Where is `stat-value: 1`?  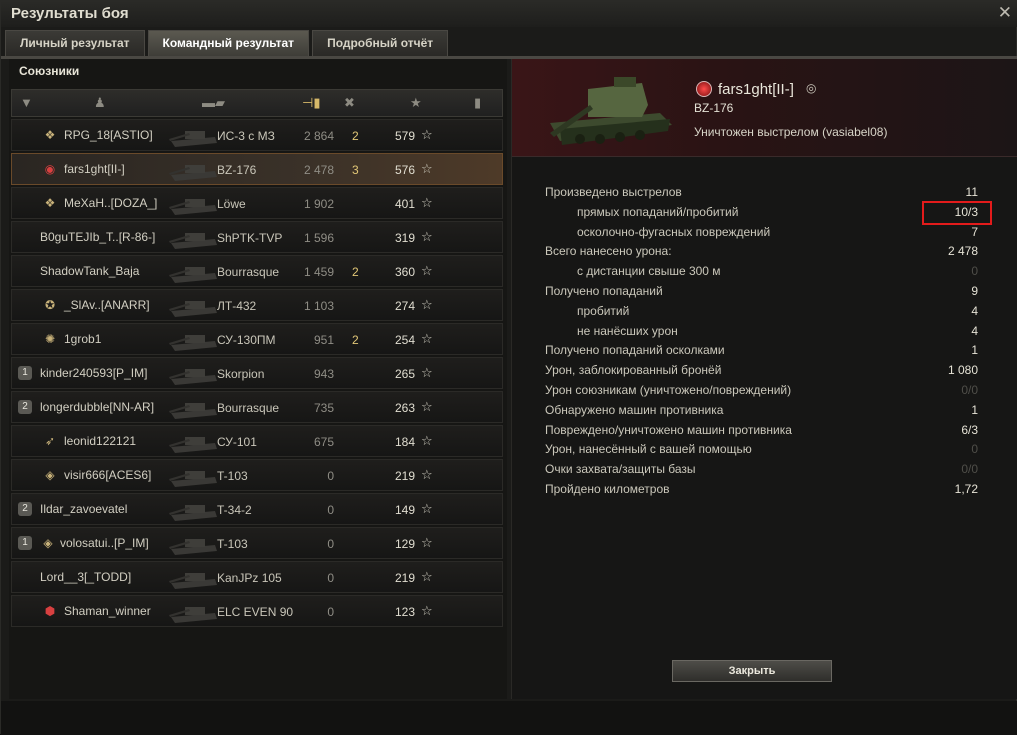
stat-value: 1 is located at coordinates (974, 409).